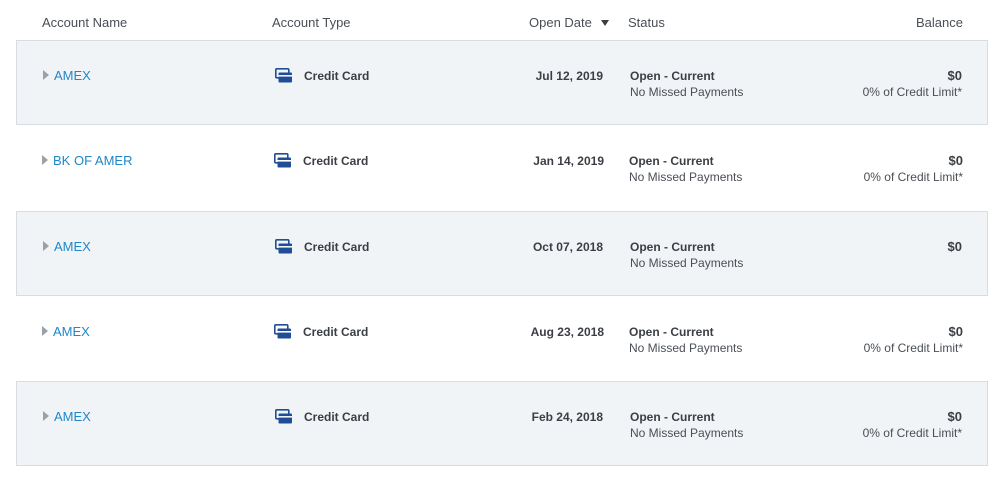 The width and height of the screenshot is (1000, 479). I want to click on column-header-account-type: Account Type, so click(311, 22).